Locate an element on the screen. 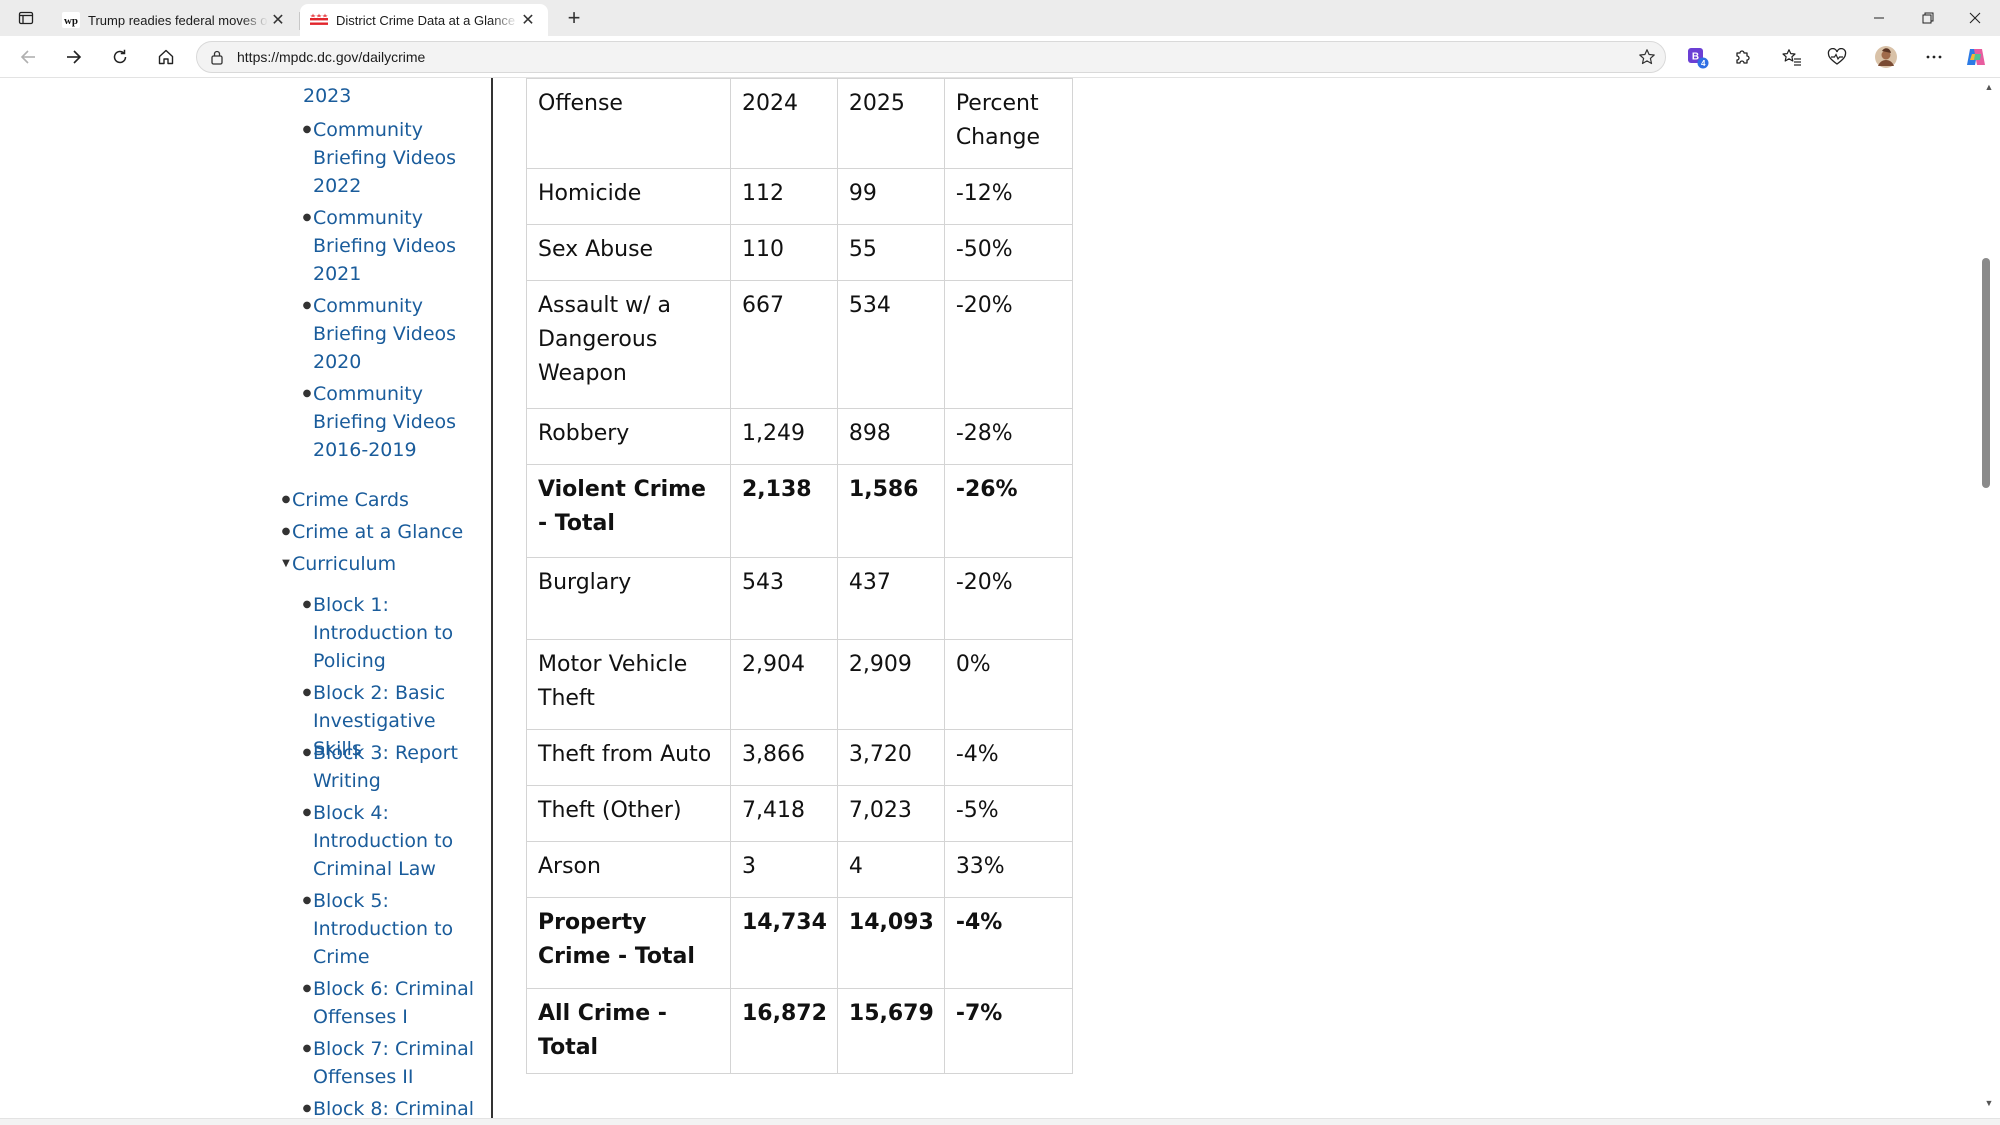 This screenshot has height=1125, width=2000. new-tab-button: + is located at coordinates (574, 17).